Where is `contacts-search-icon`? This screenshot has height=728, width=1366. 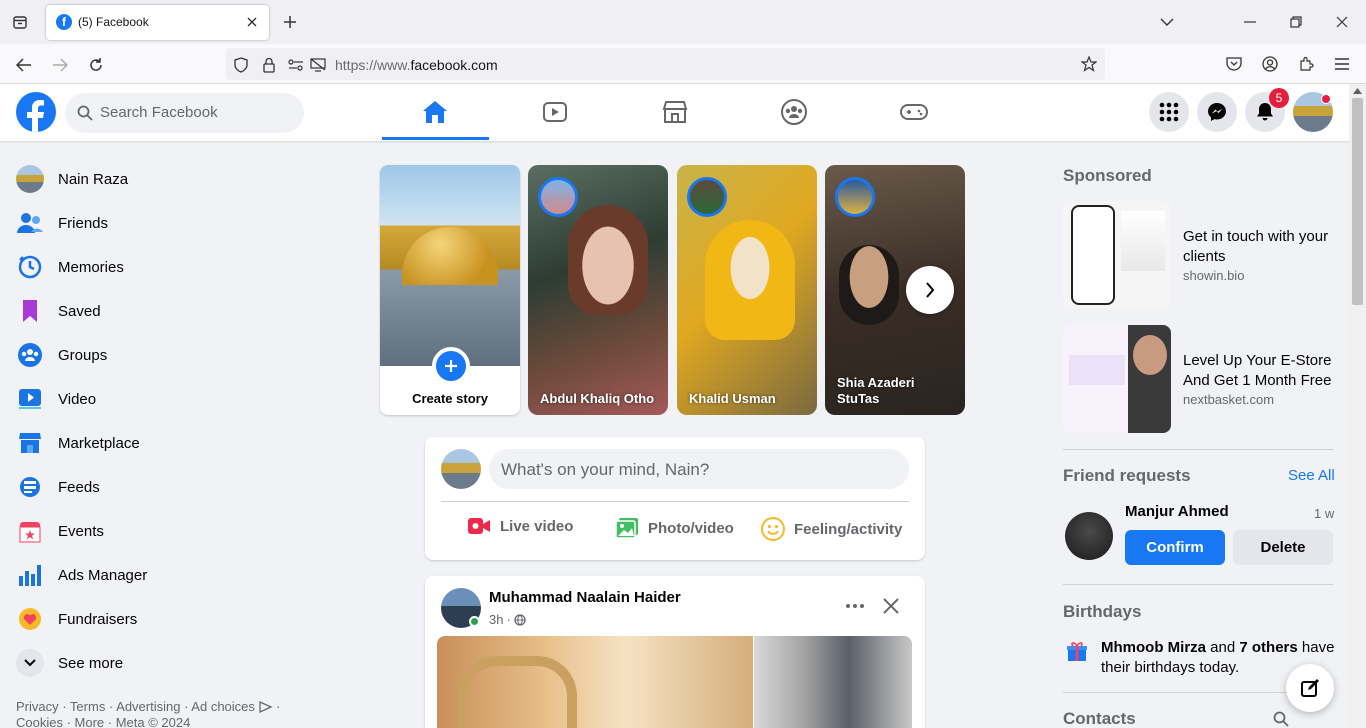
contacts-search-icon is located at coordinates (1281, 719).